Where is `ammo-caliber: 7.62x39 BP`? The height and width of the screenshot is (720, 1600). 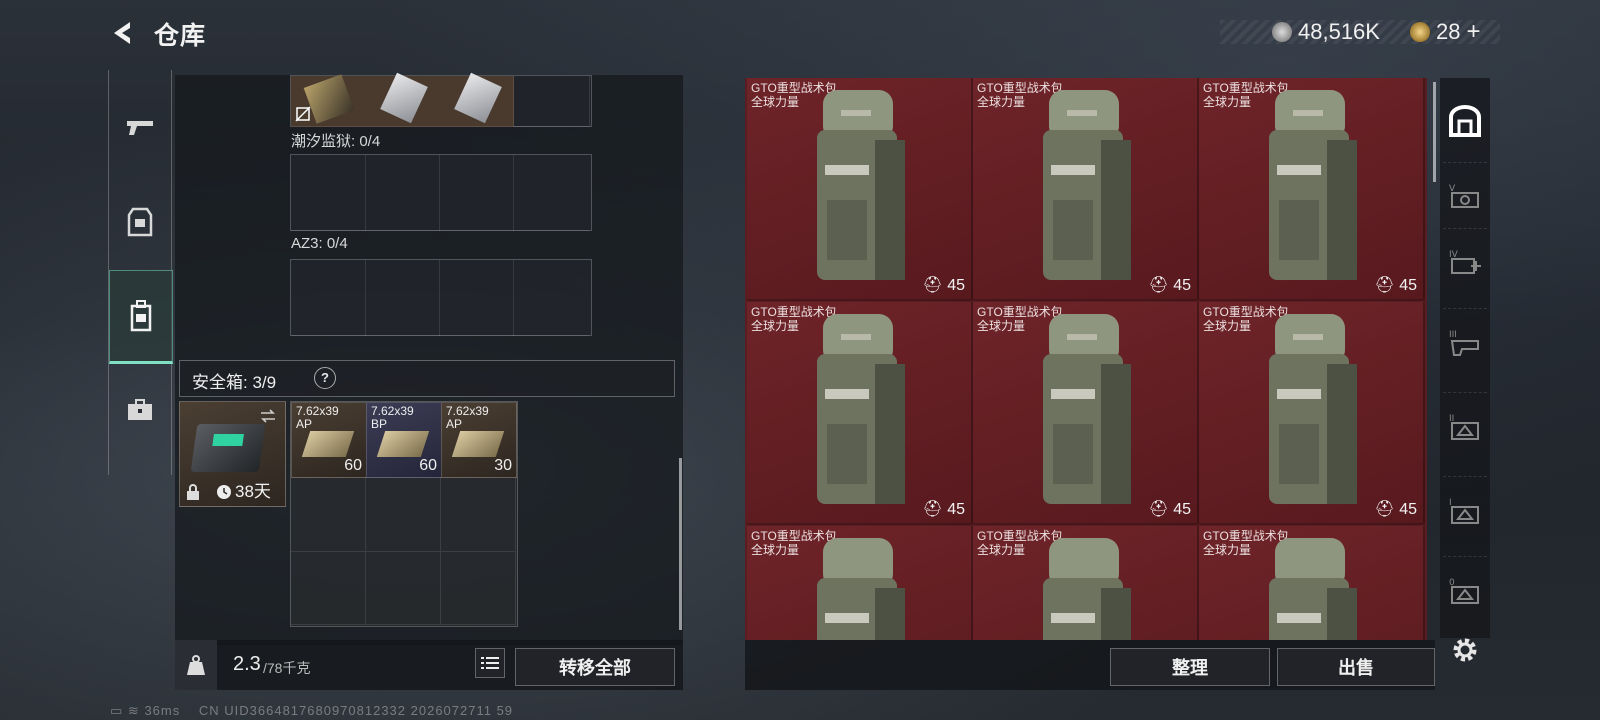 ammo-caliber: 7.62x39 BP is located at coordinates (392, 417).